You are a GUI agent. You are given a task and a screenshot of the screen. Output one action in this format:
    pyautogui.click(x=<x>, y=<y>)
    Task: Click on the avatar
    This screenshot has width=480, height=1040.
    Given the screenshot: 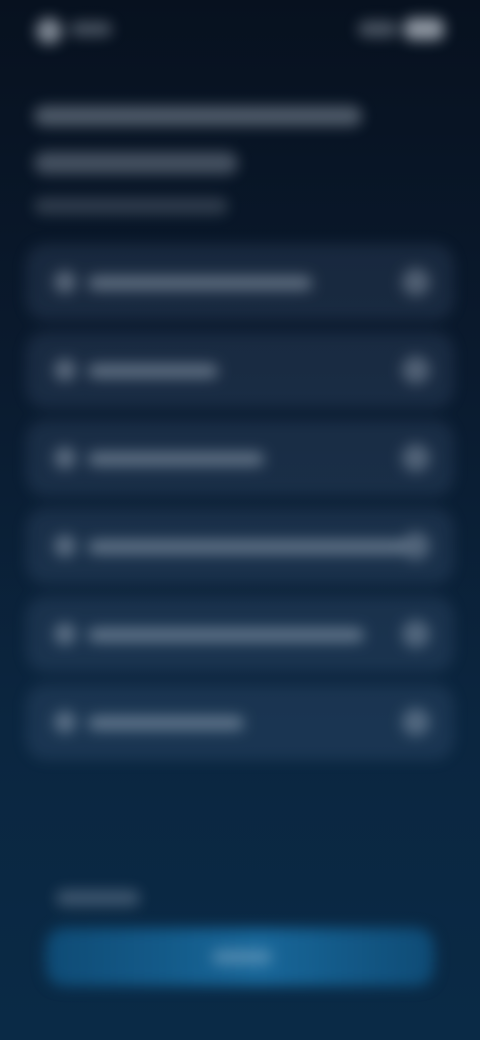 What is the action you would take?
    pyautogui.click(x=49, y=31)
    